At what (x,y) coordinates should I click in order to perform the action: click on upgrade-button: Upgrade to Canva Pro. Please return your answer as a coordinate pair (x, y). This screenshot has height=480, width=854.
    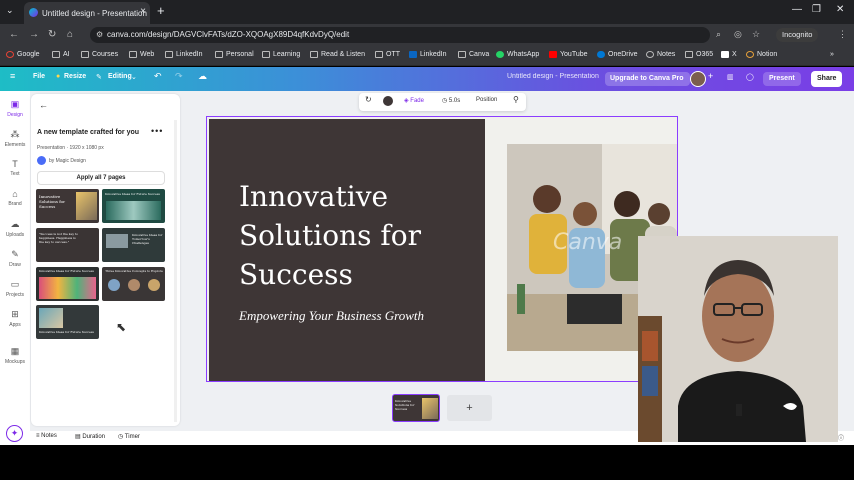
    Looking at the image, I should click on (647, 79).